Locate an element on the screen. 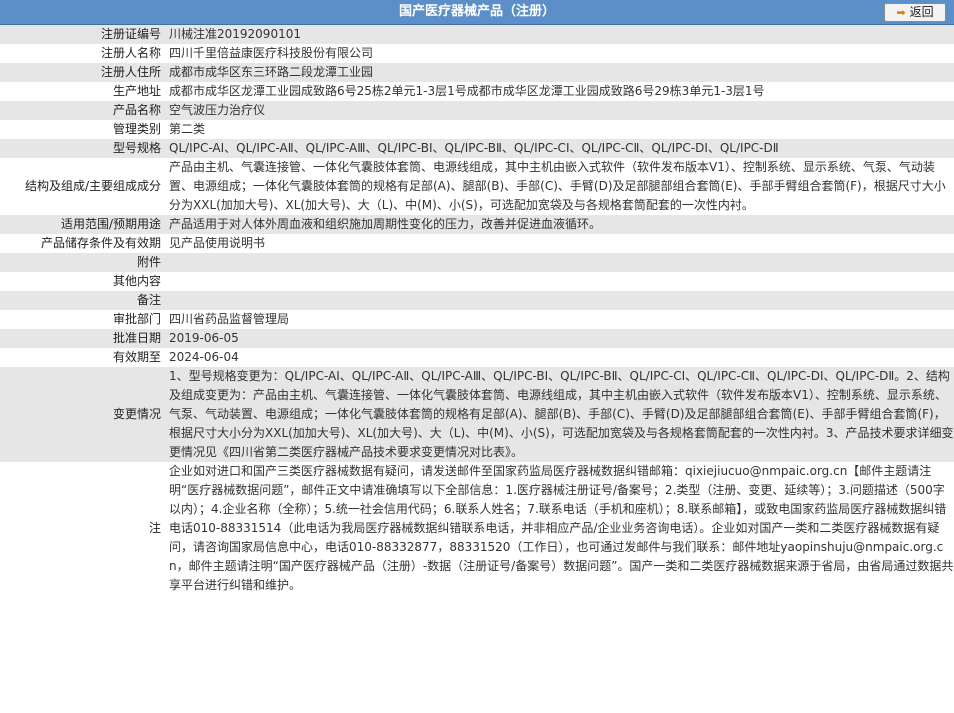 The width and height of the screenshot is (954, 713). field-label: 型号规格 is located at coordinates (82, 148).